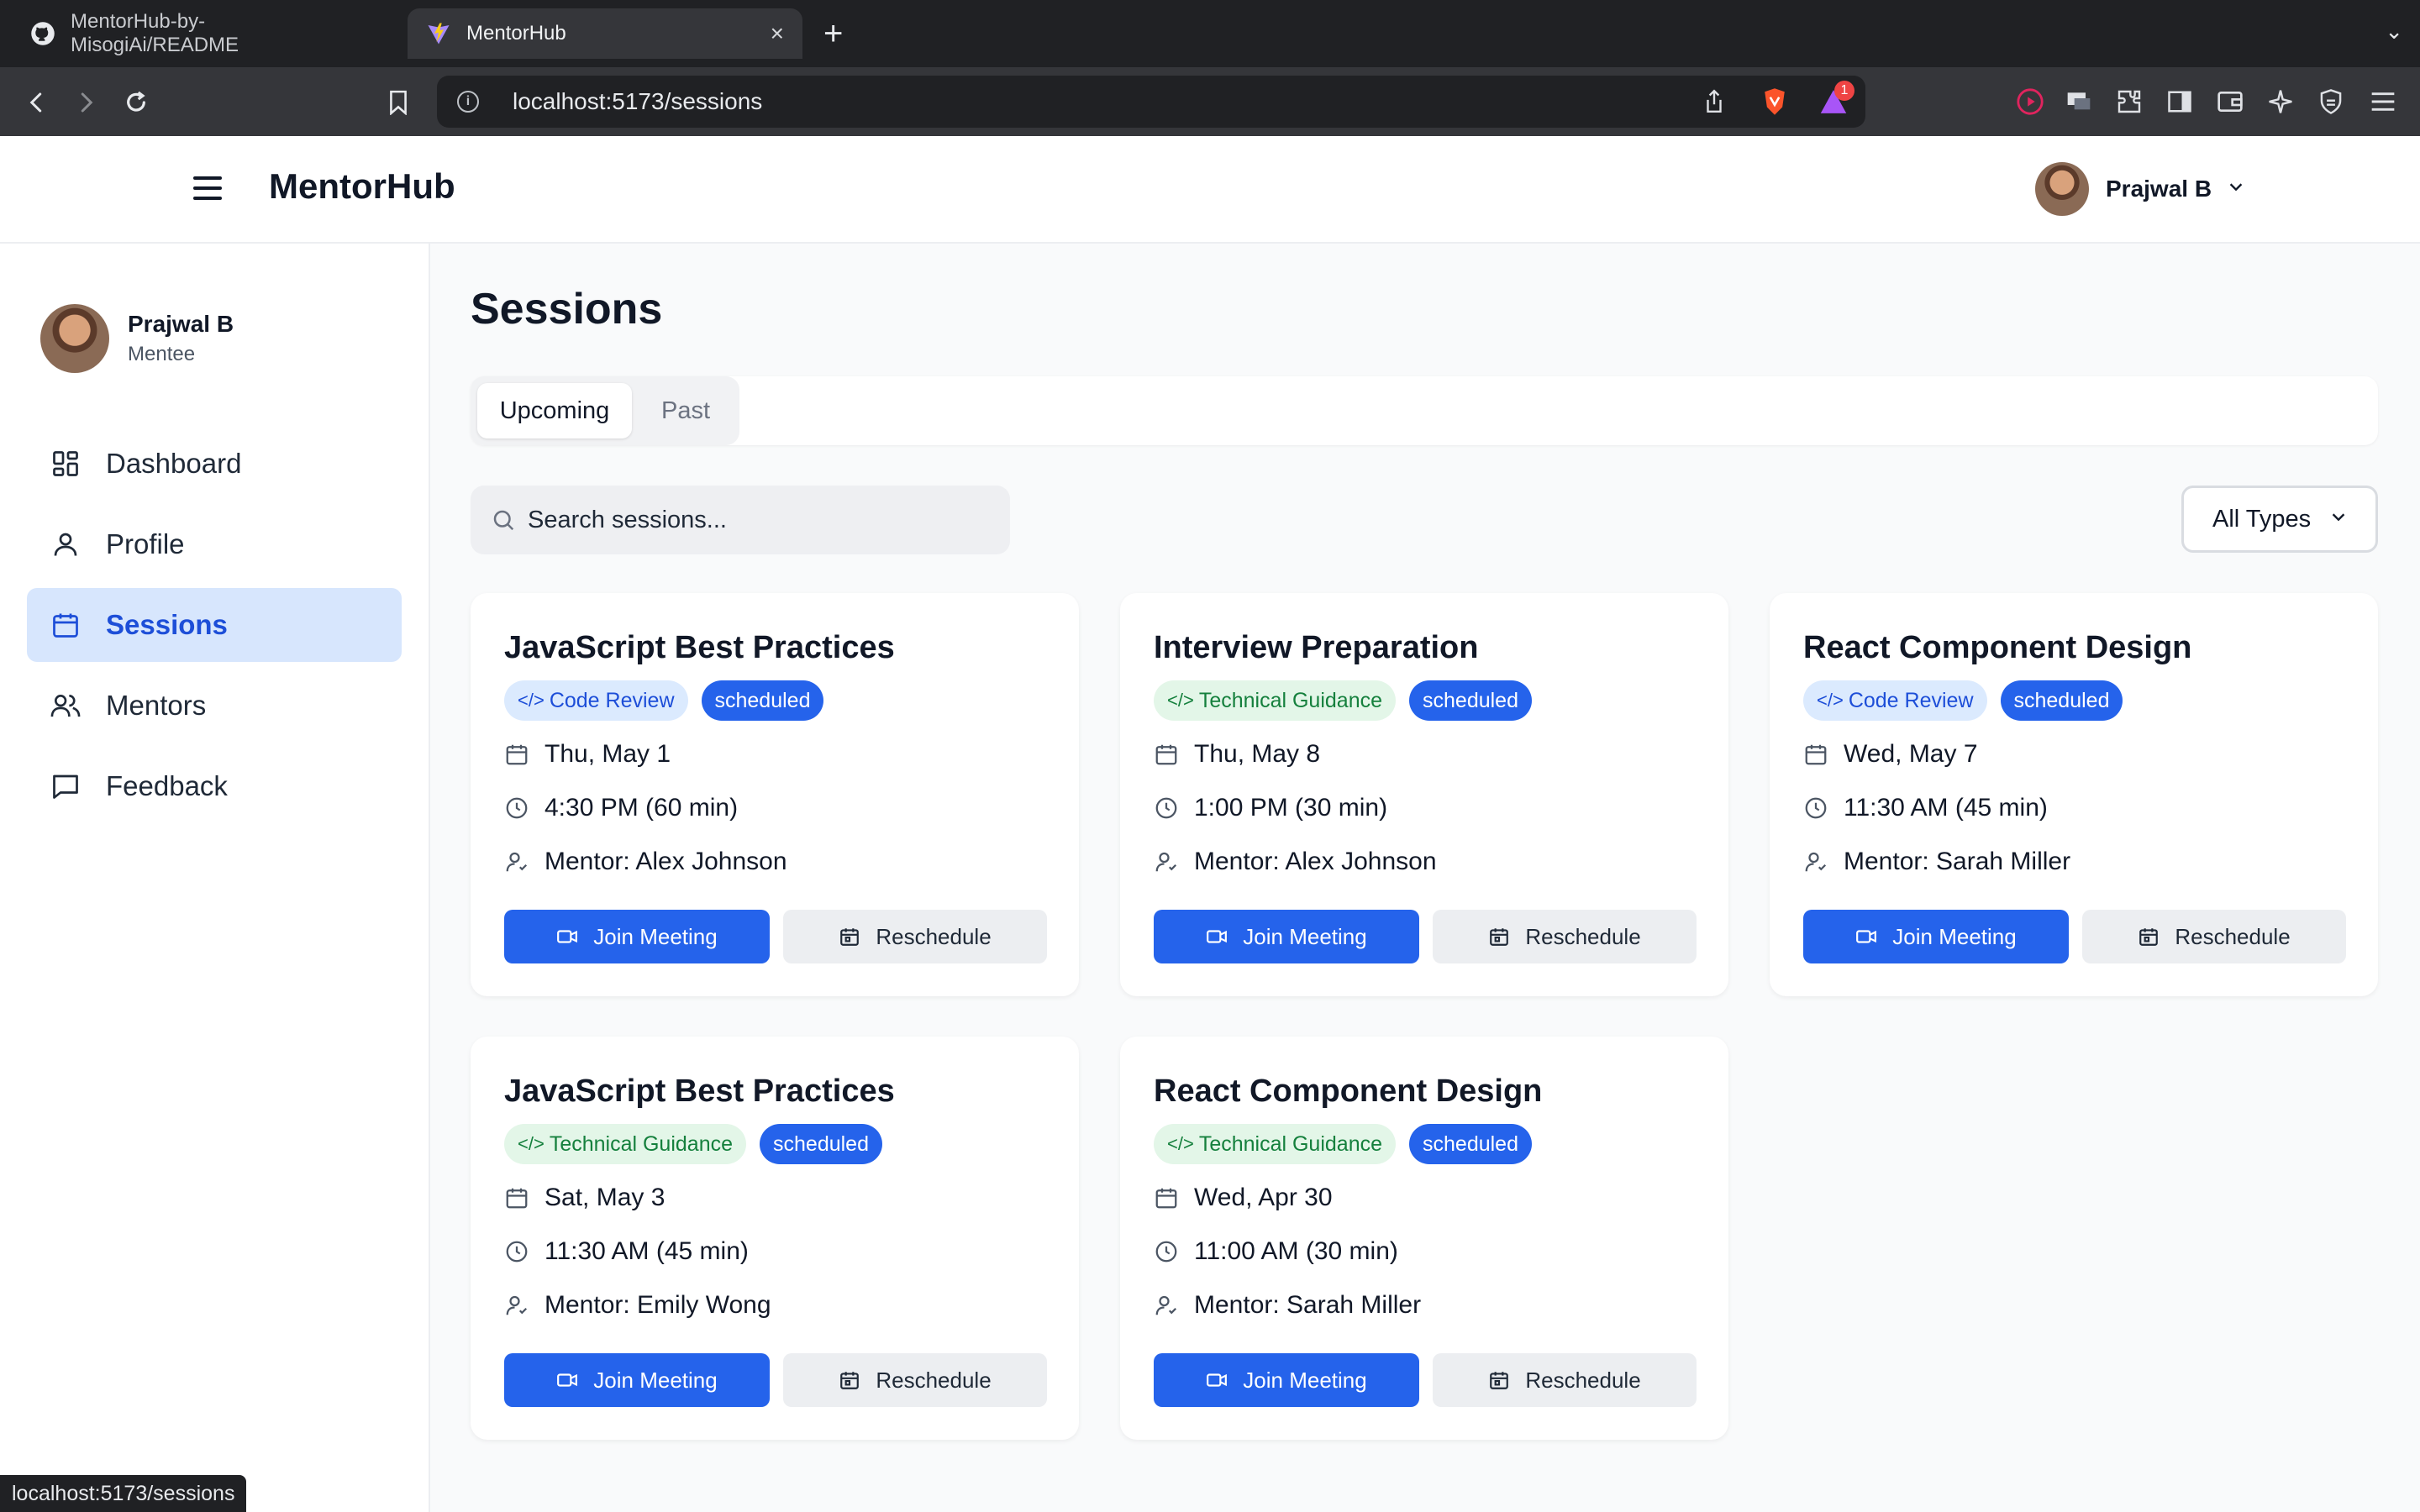 The width and height of the screenshot is (2420, 1512). What do you see at coordinates (2280, 101) in the screenshot?
I see `leo-ai-icon` at bounding box center [2280, 101].